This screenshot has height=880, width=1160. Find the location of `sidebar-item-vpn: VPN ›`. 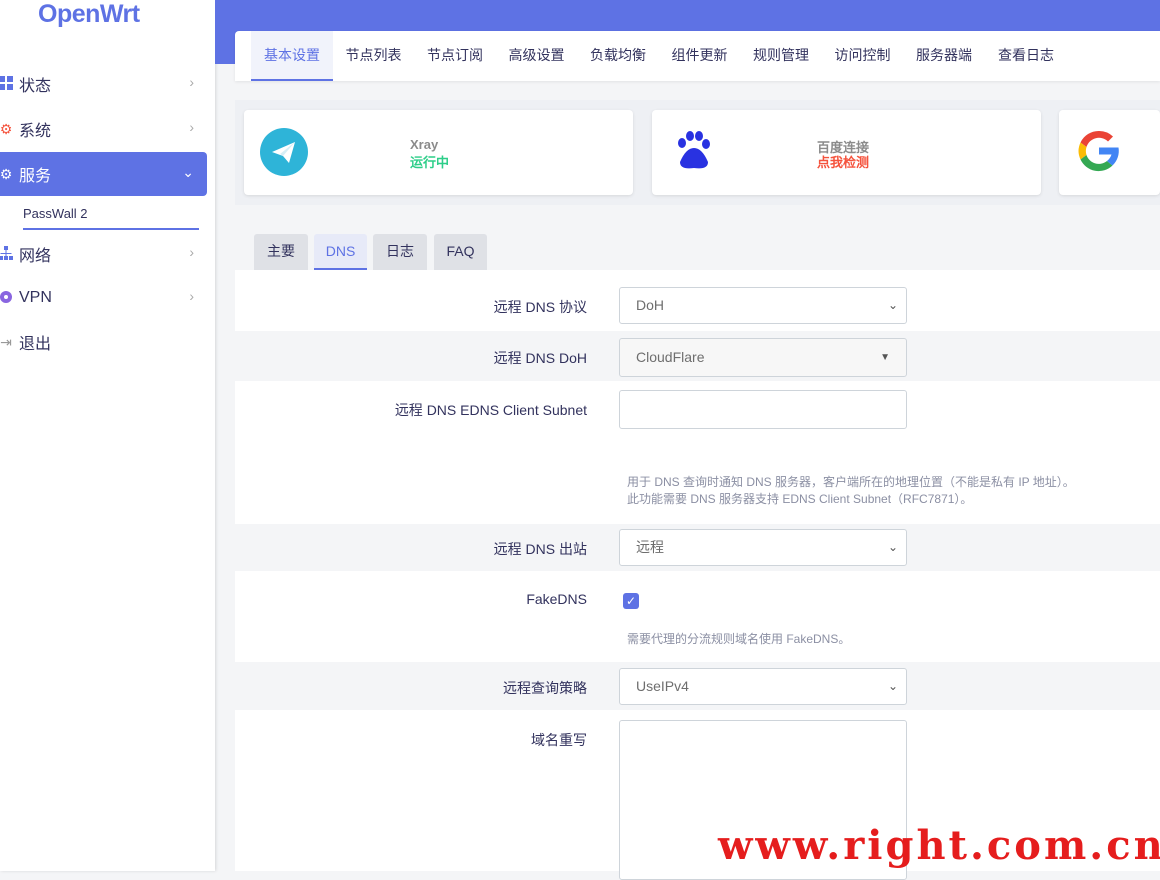

sidebar-item-vpn: VPN › is located at coordinates (103, 298).